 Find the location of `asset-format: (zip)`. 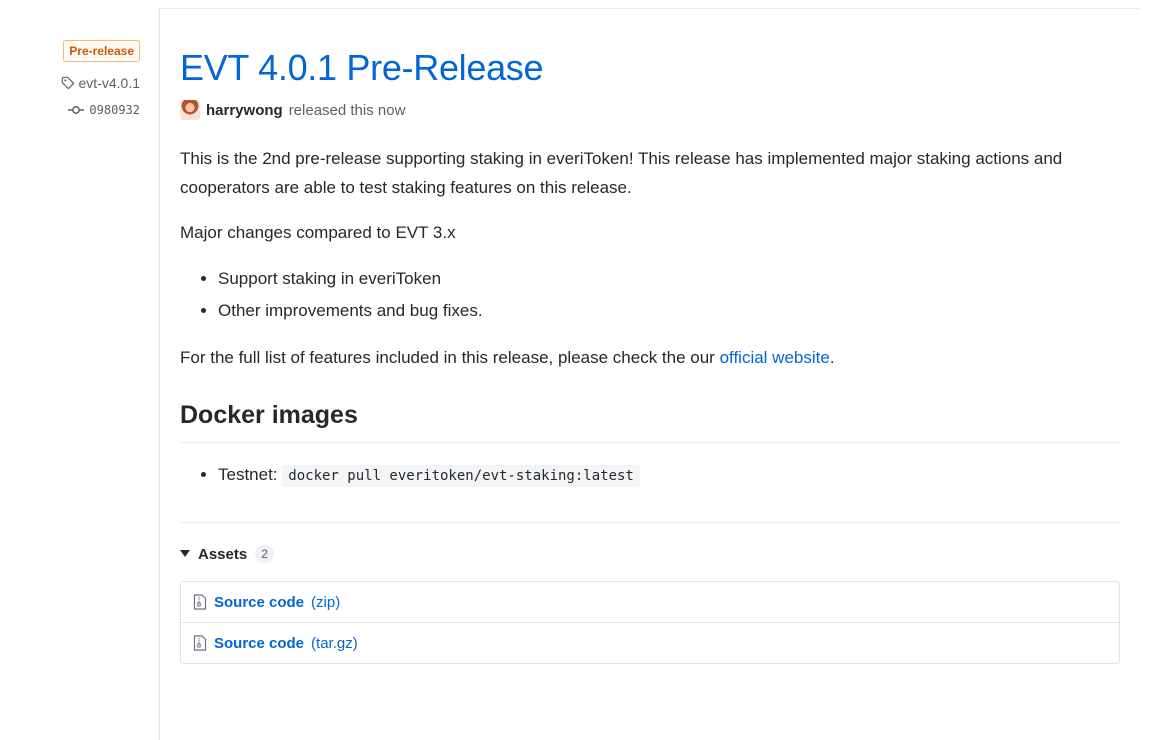

asset-format: (zip) is located at coordinates (325, 602).